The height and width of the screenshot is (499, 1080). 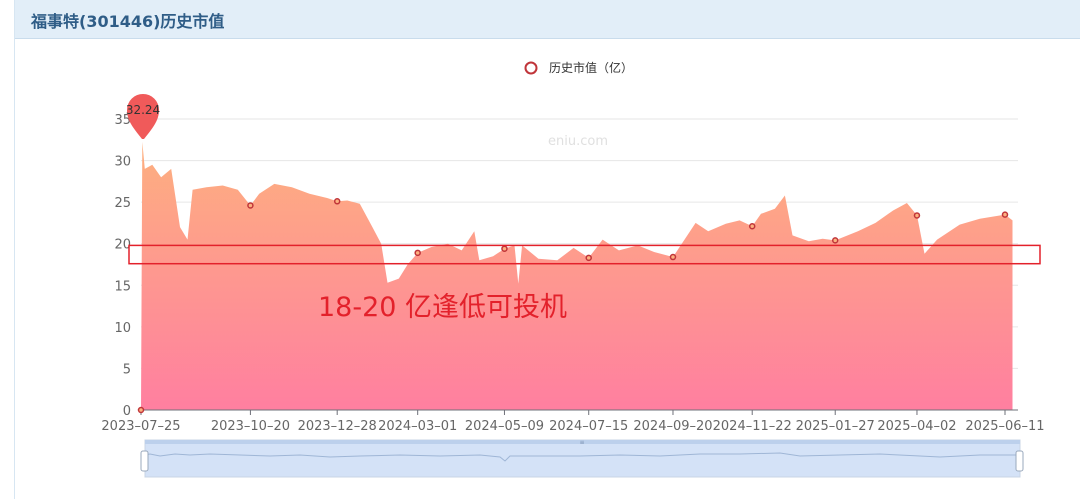 What do you see at coordinates (531, 68) in the screenshot?
I see `legend-marker-icon` at bounding box center [531, 68].